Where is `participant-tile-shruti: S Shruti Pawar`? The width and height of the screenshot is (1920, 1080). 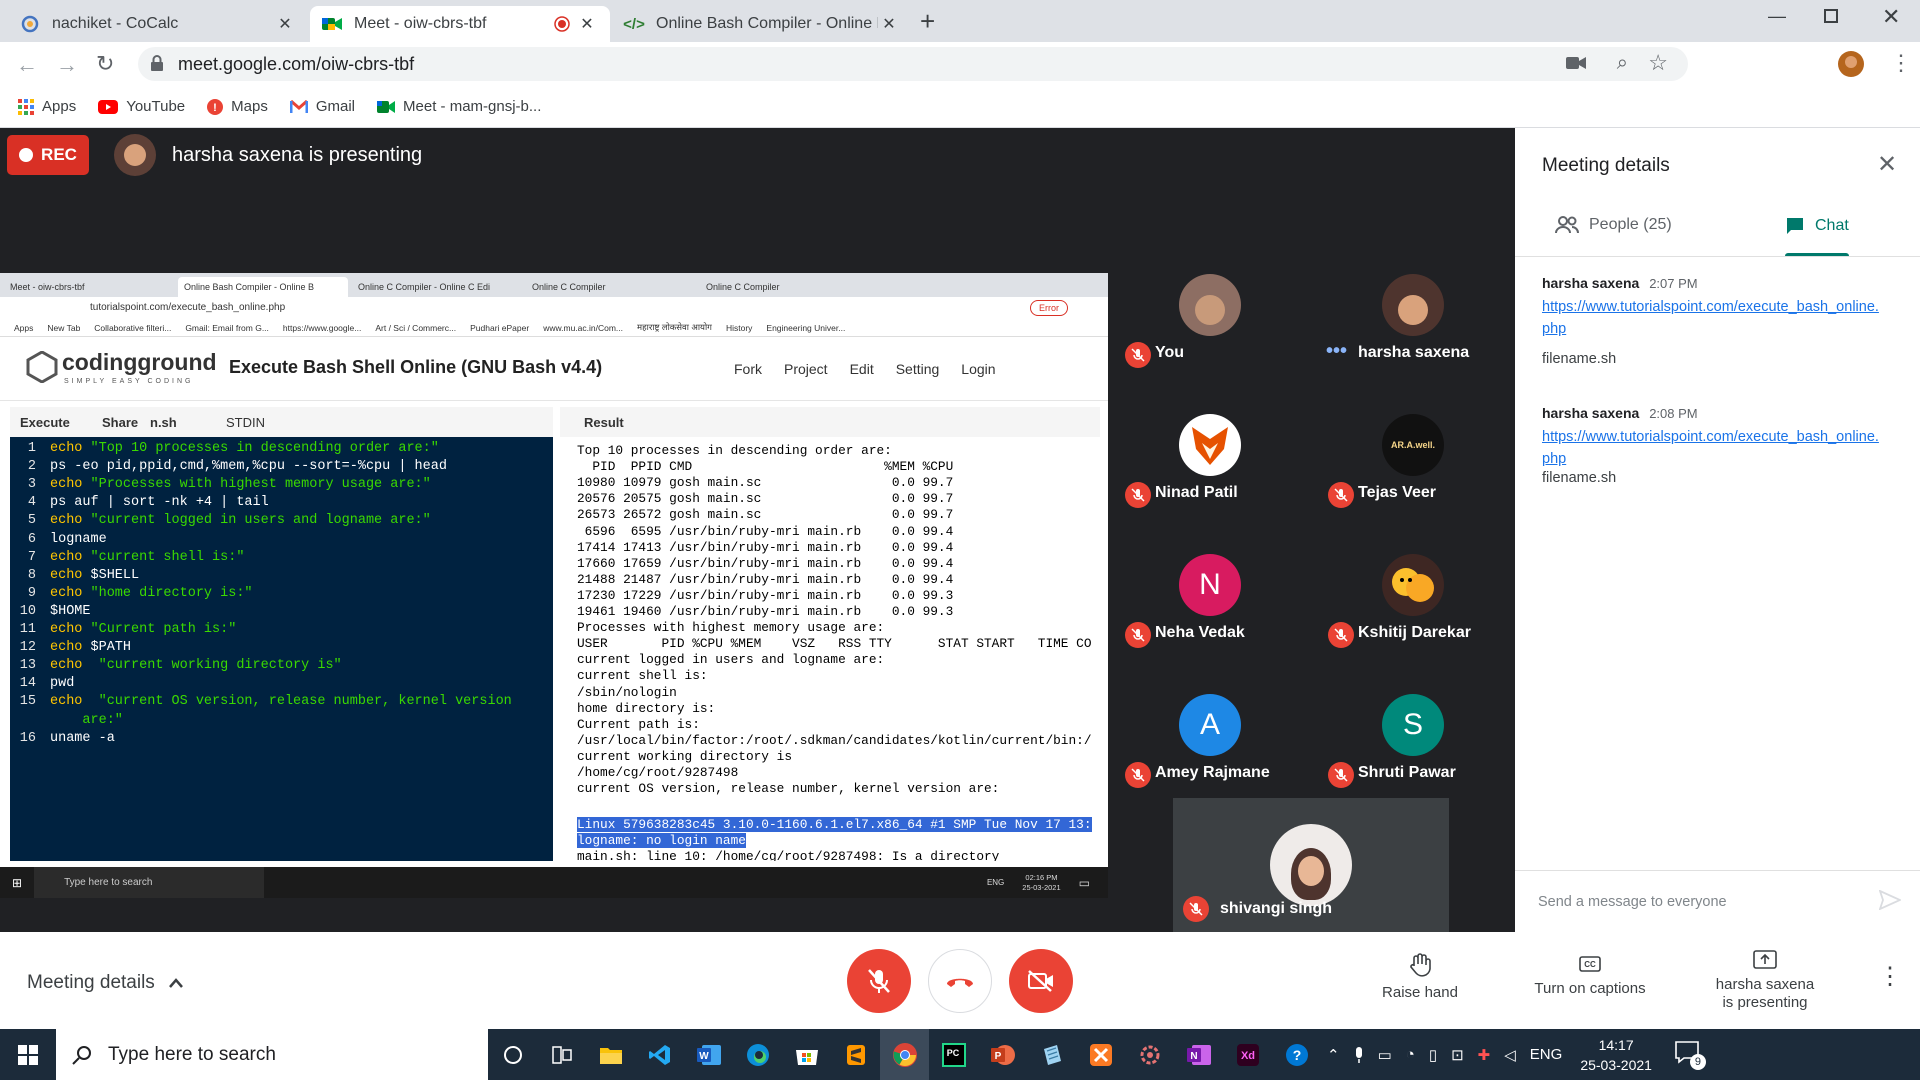
participant-tile-shruti: S Shruti Pawar is located at coordinates (1414, 727).